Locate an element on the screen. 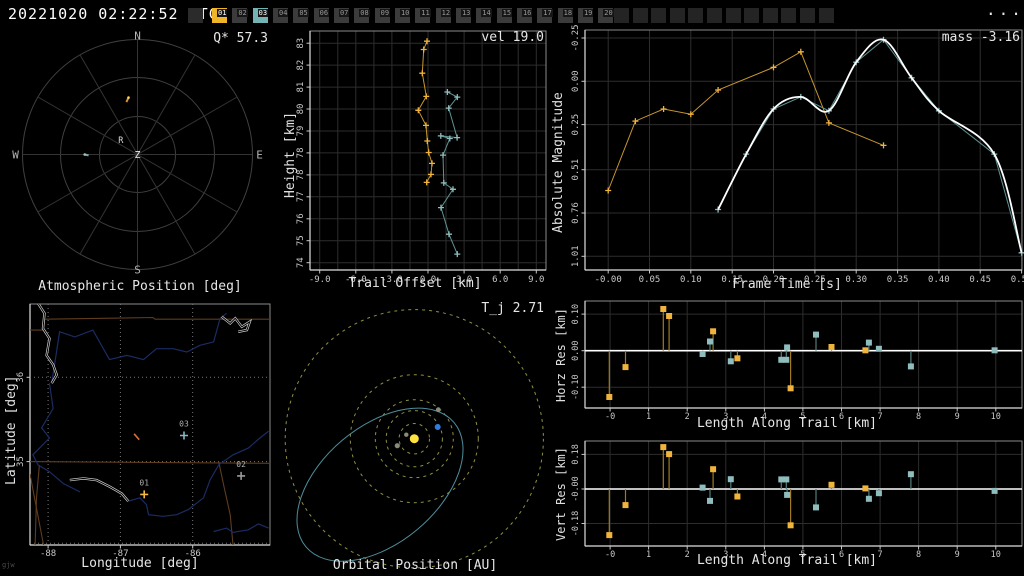 The width and height of the screenshot is (1024, 576). station-indicator-label: 11 is located at coordinates (425, 13).